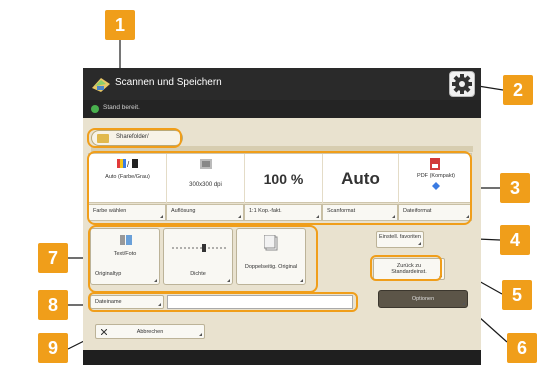 This screenshot has width=550, height=365. I want to click on callout-5: 5, so click(517, 295).